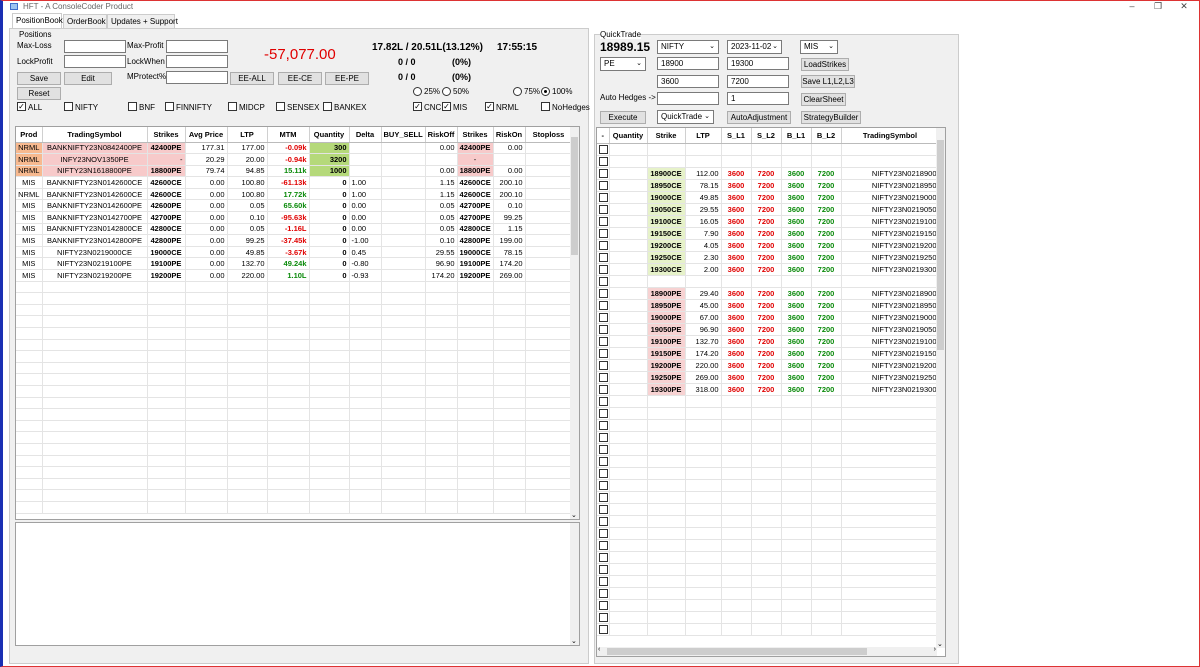 The image size is (1200, 667). Describe the element at coordinates (574, 323) in the screenshot. I see `positions-scrollbar: ⌄` at that location.